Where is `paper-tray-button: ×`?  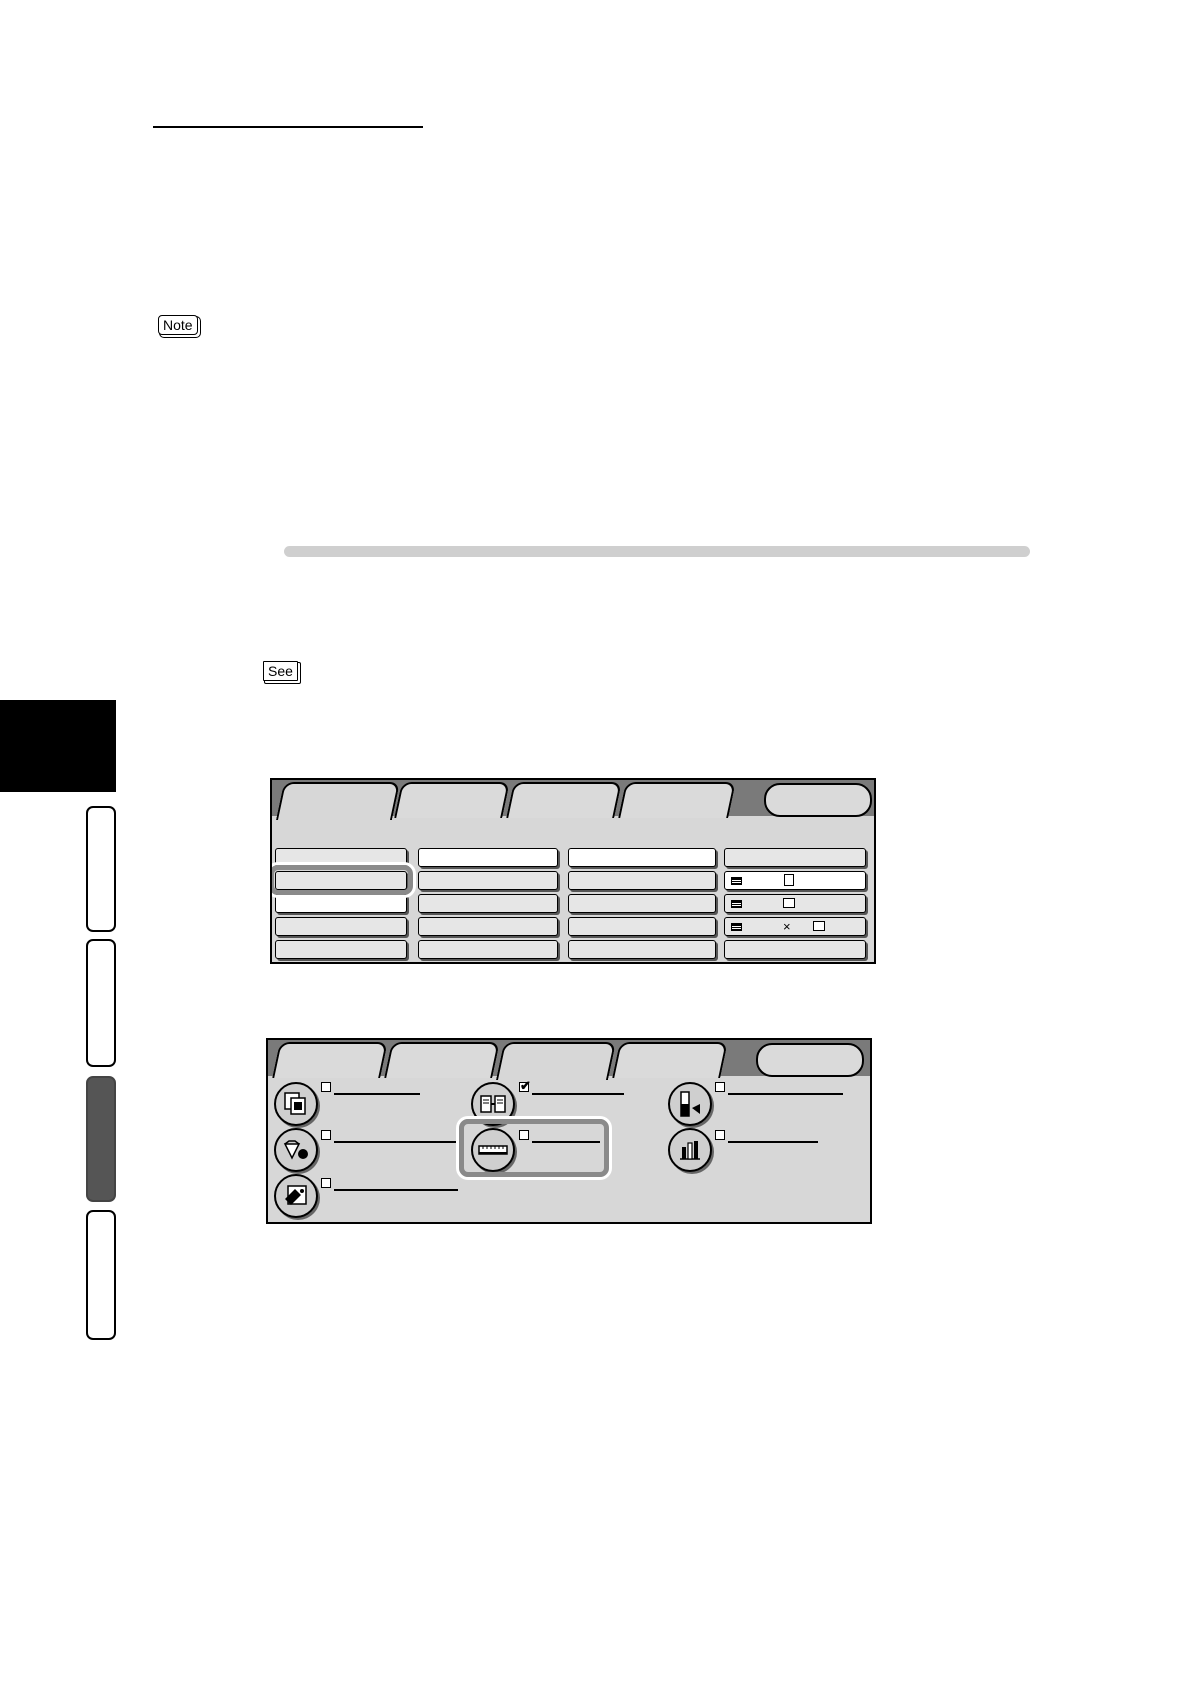
paper-tray-button: × is located at coordinates (795, 926).